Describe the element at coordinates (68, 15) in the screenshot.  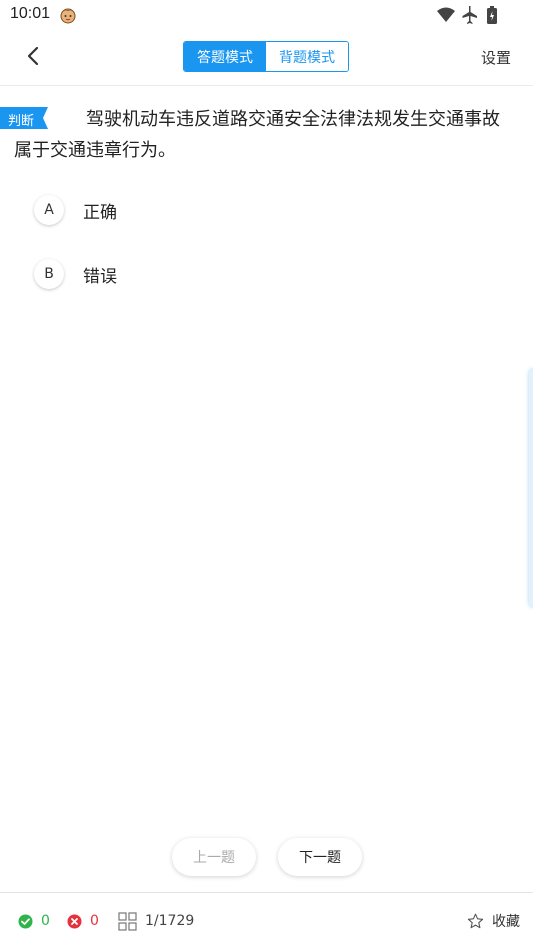
I see `notification-avatar-icon` at that location.